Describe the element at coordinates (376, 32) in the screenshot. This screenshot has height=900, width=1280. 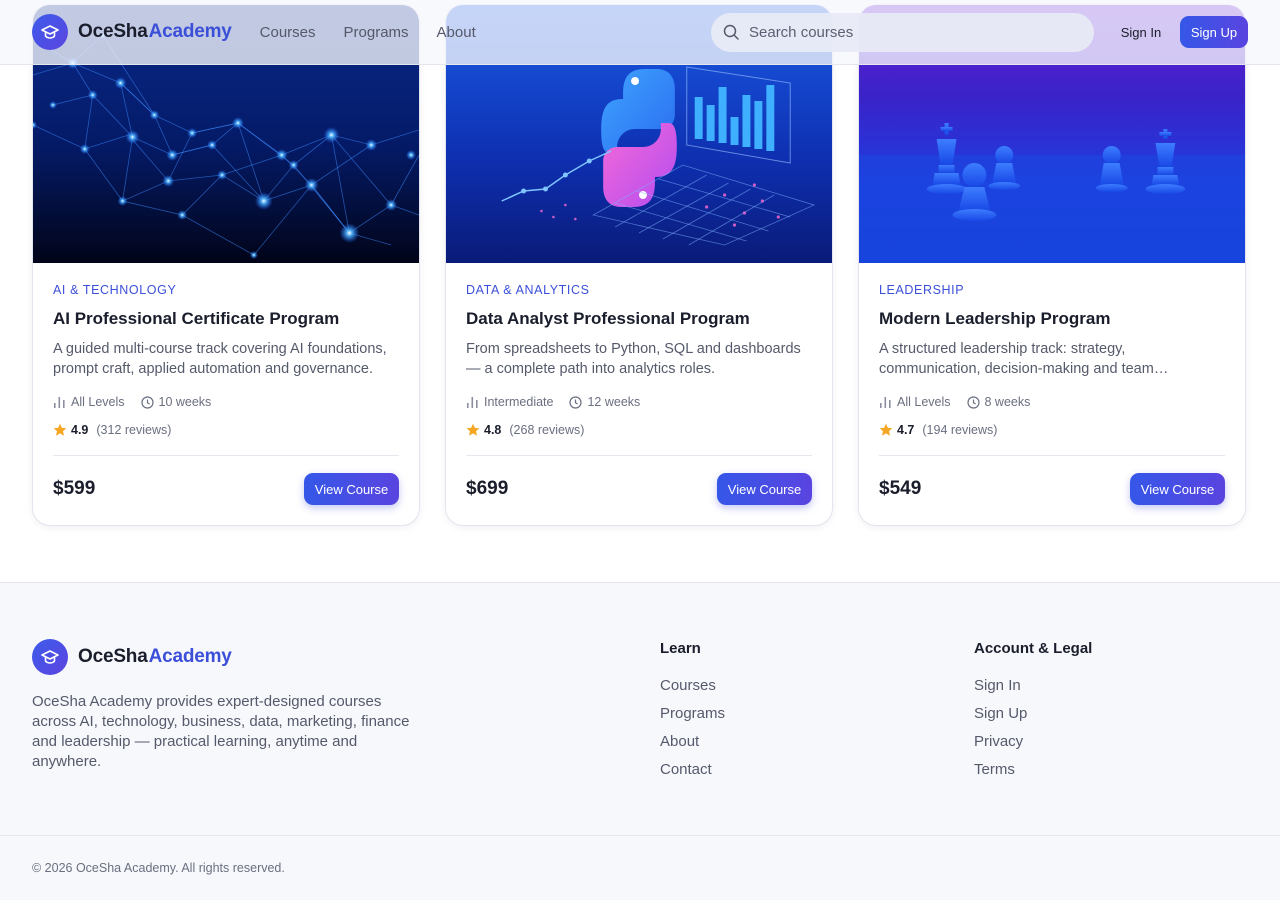
I see `nav-programs: Programs` at that location.